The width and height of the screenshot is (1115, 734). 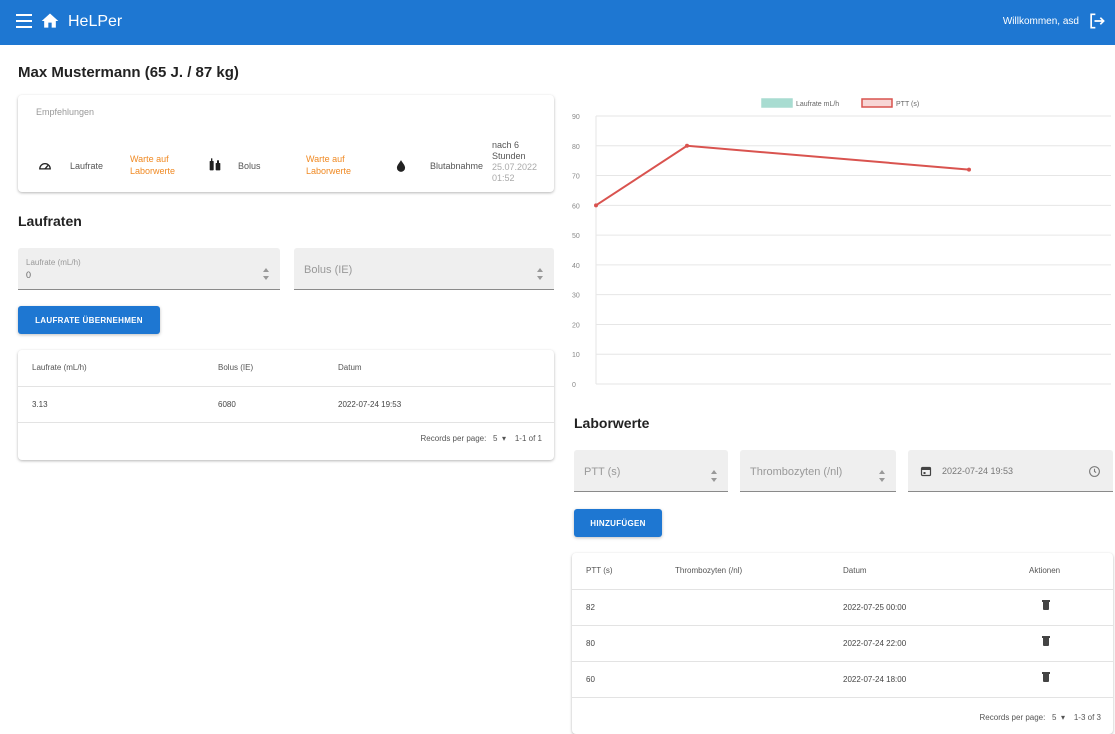 I want to click on col-bolus: Bolus (IE), so click(x=264, y=368).